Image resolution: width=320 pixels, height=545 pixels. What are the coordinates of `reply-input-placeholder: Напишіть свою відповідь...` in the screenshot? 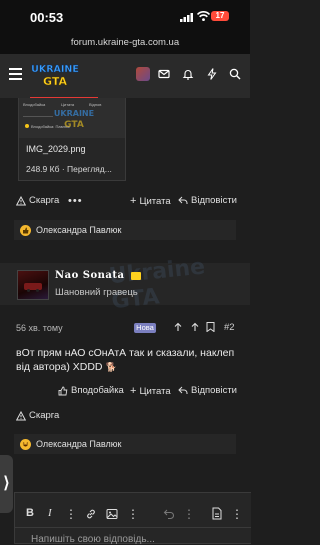 It's located at (93, 539).